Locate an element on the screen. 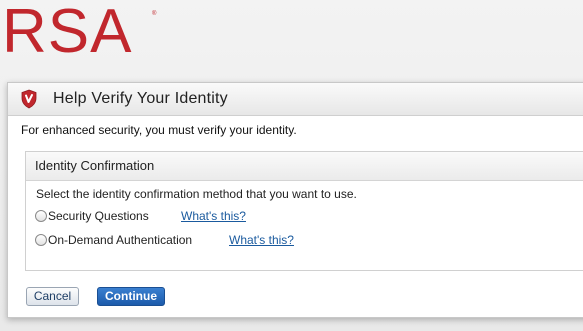 This screenshot has width=583, height=331. on-demand-authentication-radio is located at coordinates (41, 240).